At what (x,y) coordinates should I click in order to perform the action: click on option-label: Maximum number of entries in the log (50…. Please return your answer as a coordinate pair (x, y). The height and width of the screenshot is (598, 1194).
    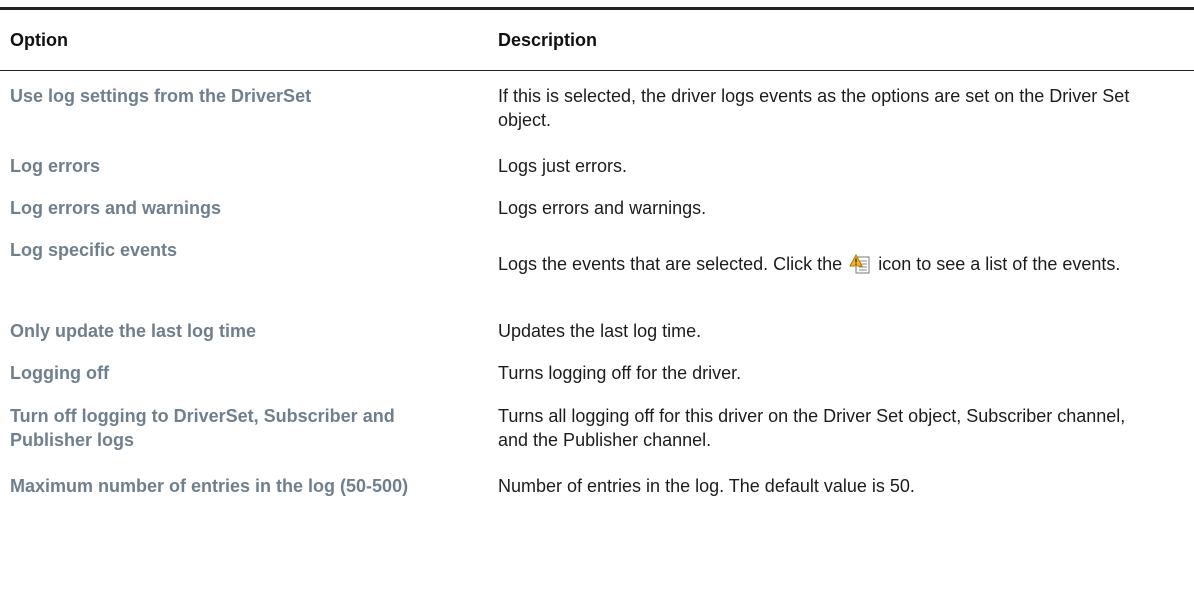
    Looking at the image, I should click on (209, 486).